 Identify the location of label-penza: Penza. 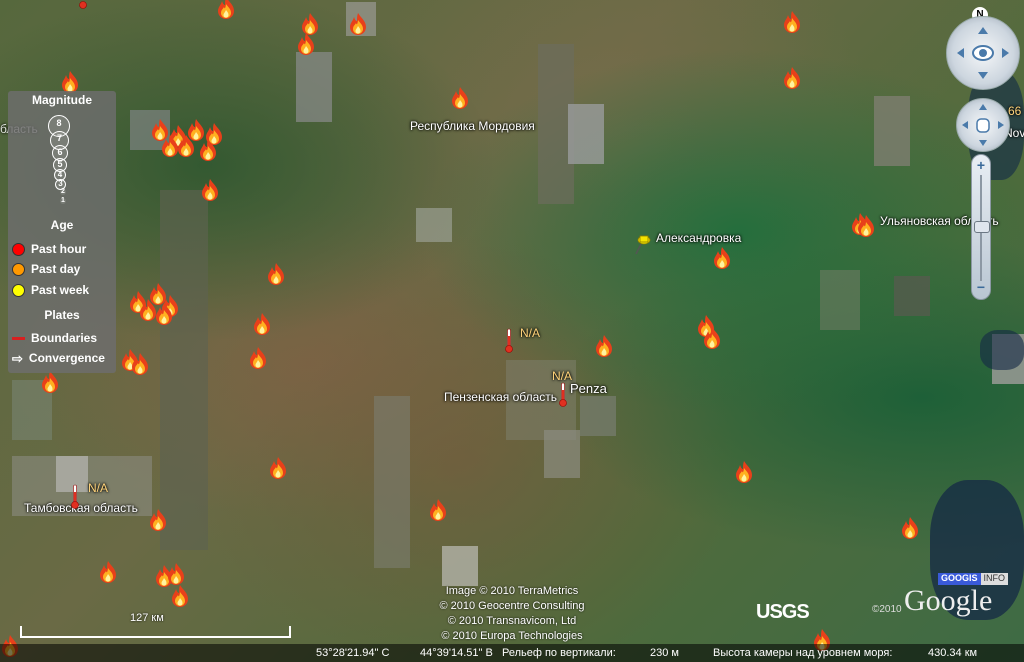
(588, 388).